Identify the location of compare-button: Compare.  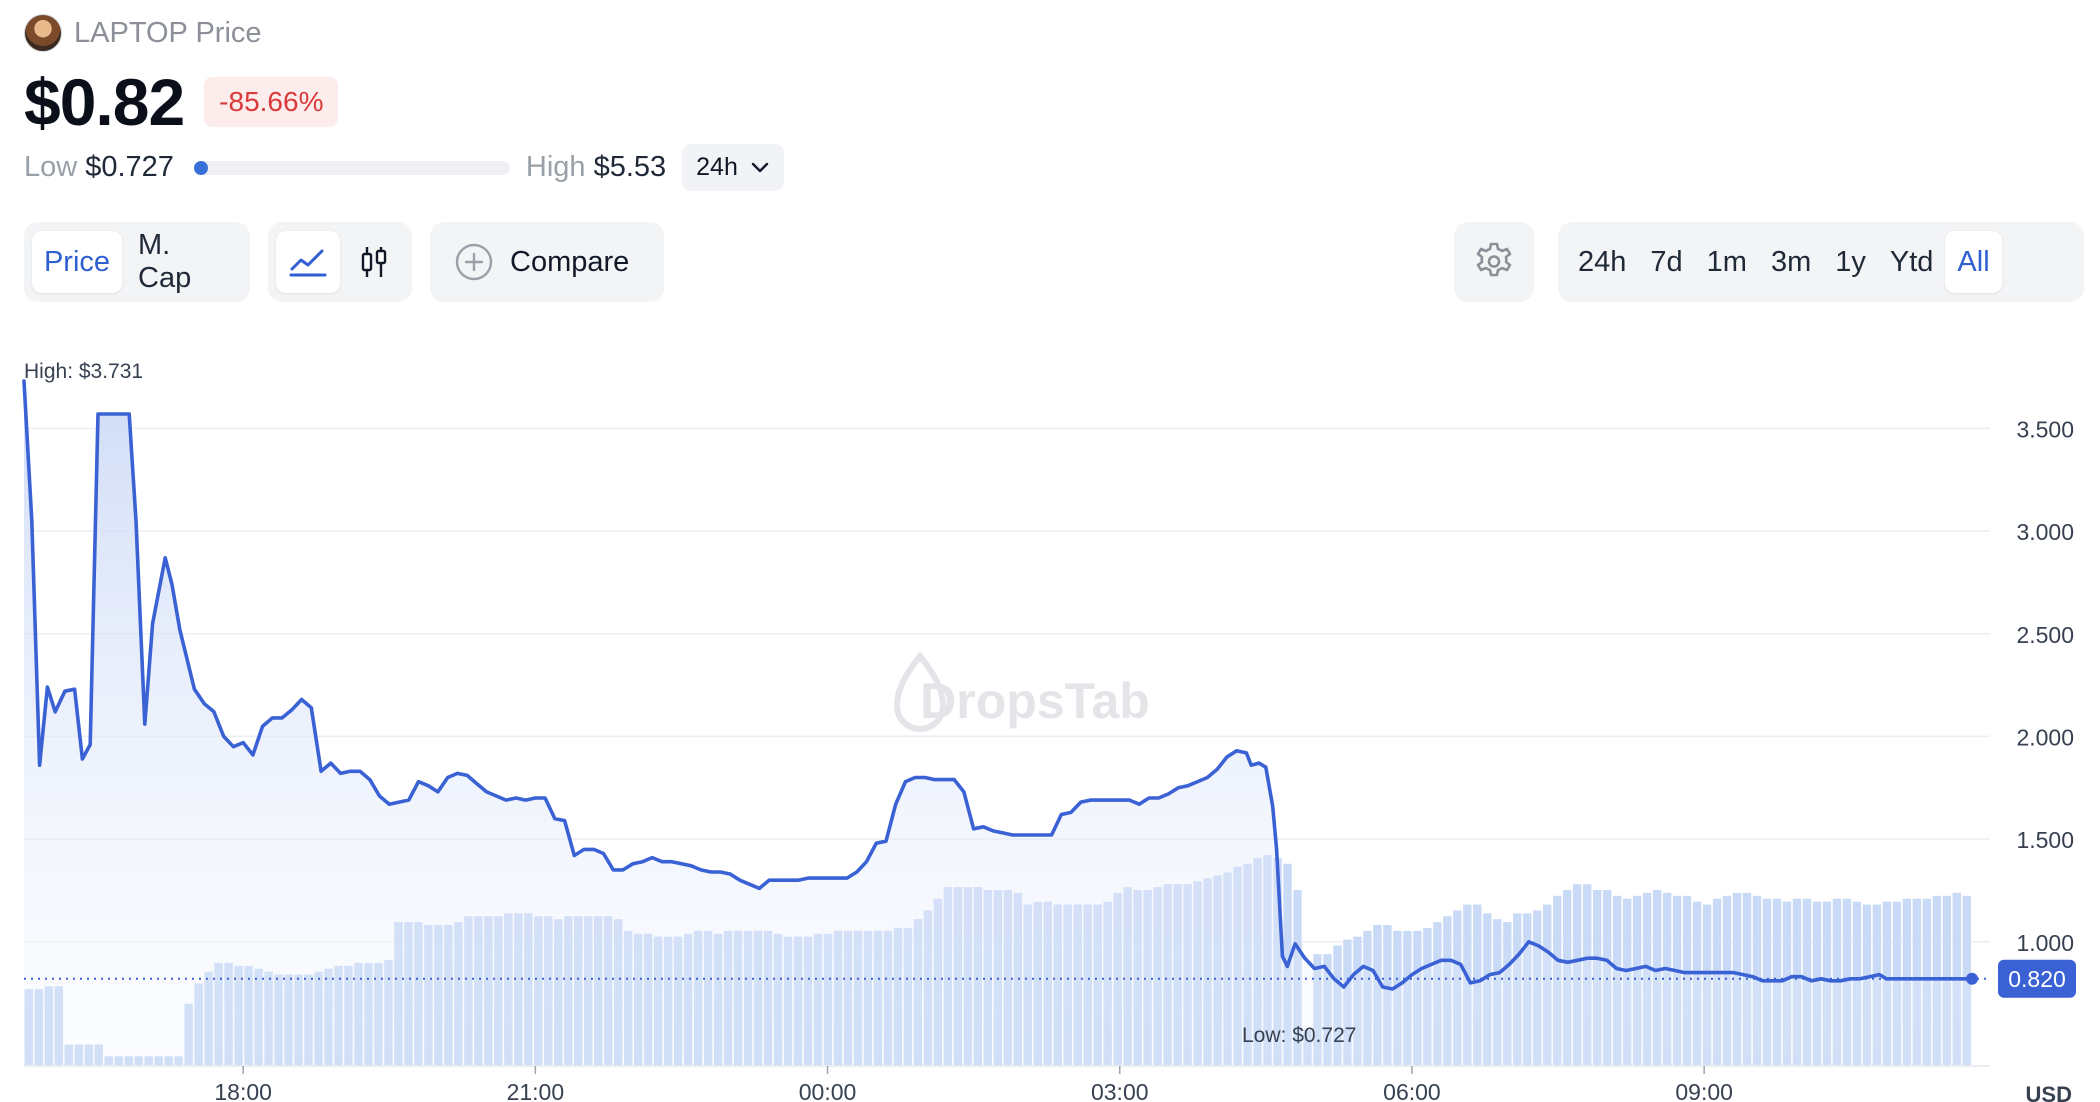
(547, 262).